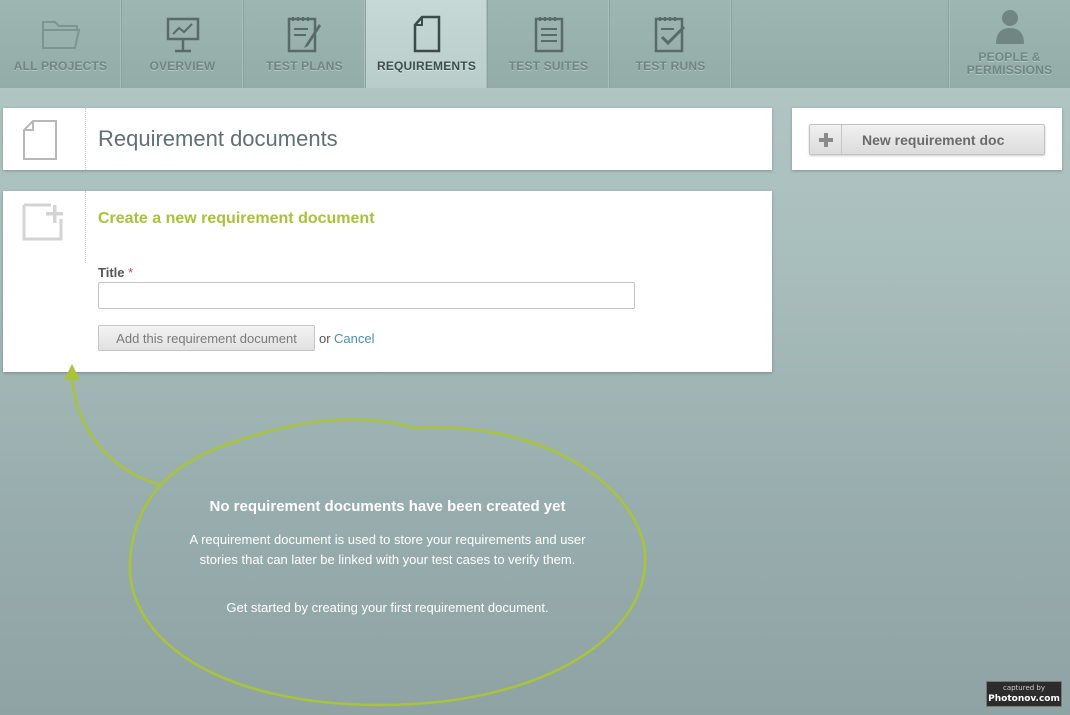  I want to click on required-marker: *, so click(131, 272).